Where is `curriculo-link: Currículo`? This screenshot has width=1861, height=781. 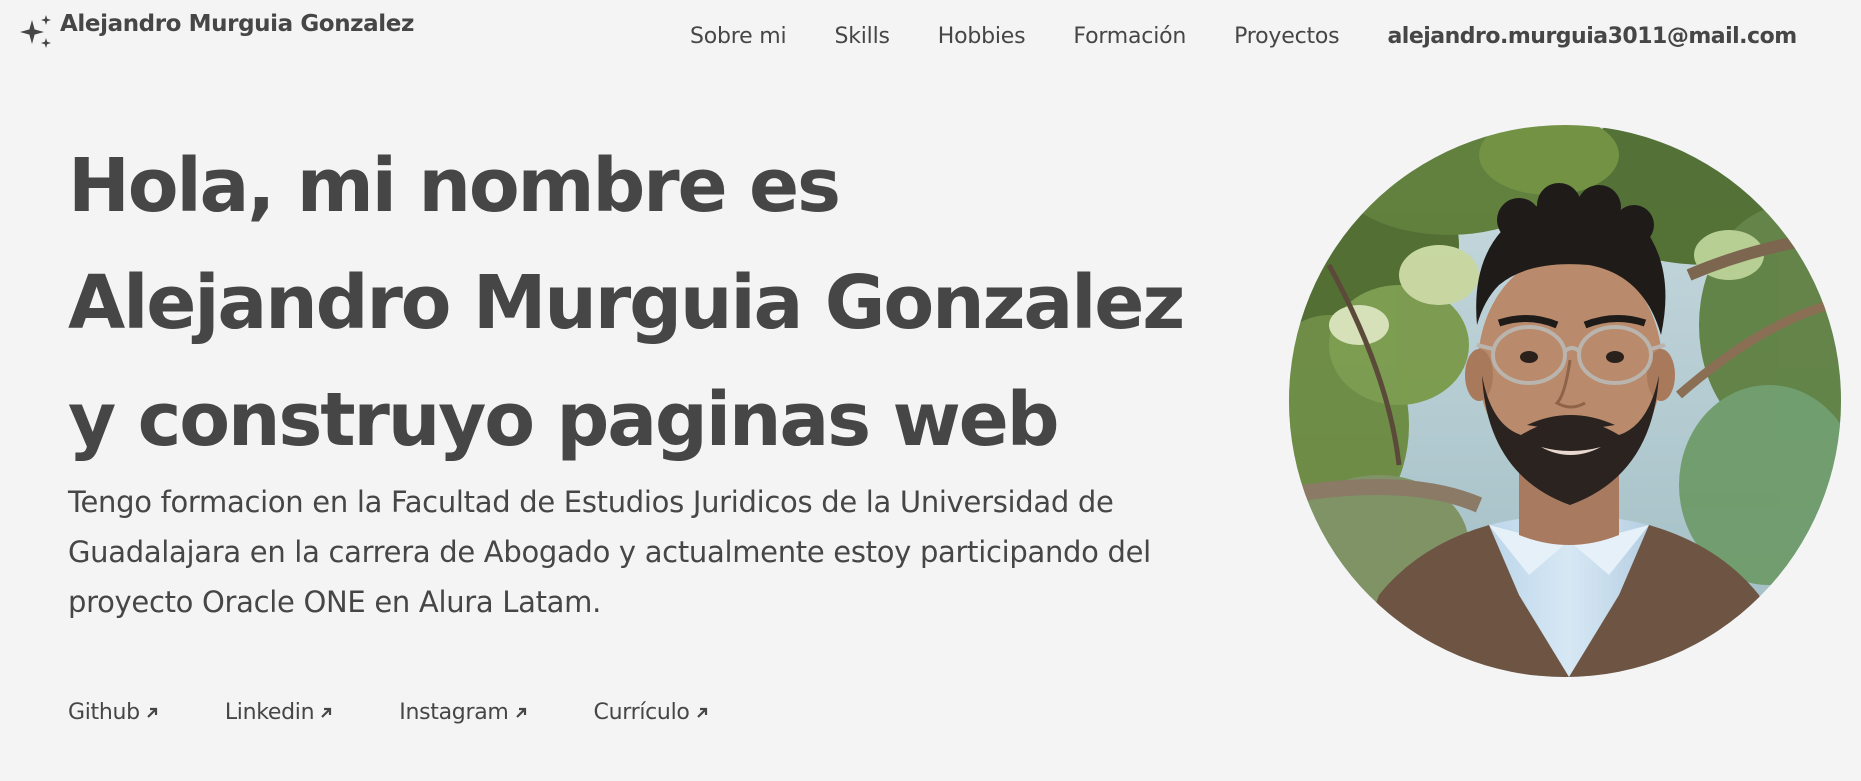
curriculo-link: Currículo is located at coordinates (651, 712).